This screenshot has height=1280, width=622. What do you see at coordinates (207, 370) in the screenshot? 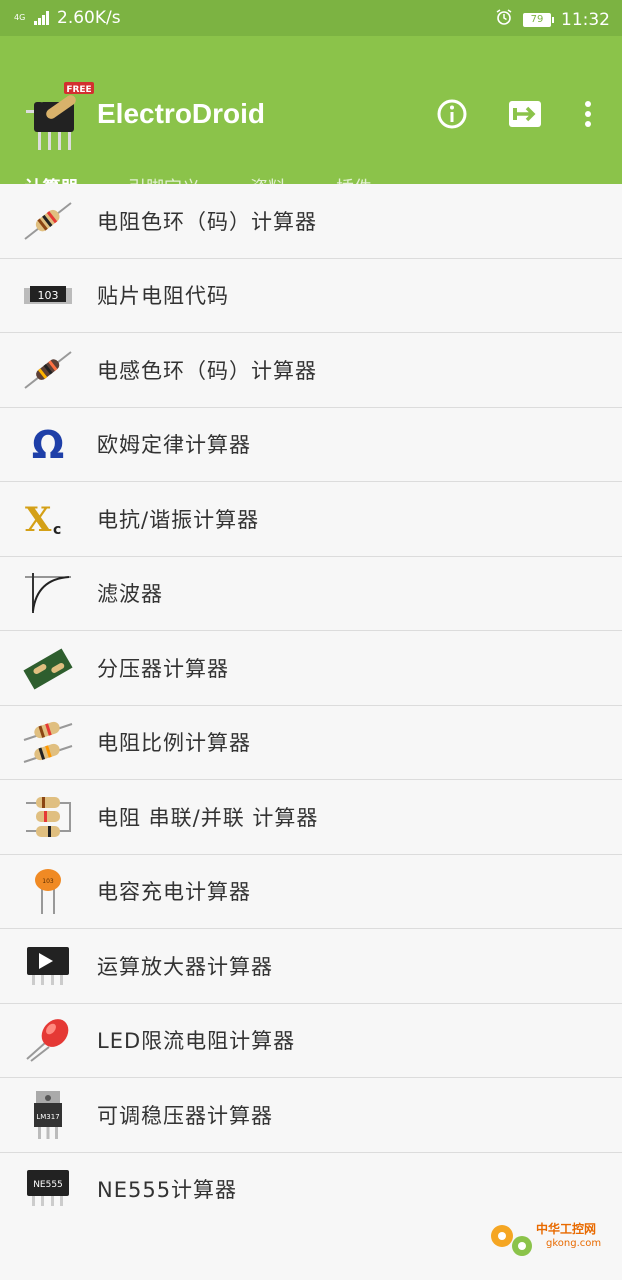
I see `list-item-label: 电感色环（码）计算器` at bounding box center [207, 370].